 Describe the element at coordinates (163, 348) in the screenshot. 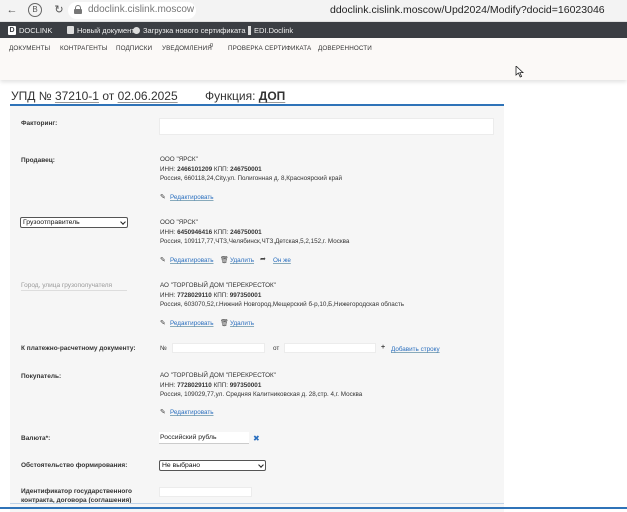

I see `payment-number-prefix: №` at that location.